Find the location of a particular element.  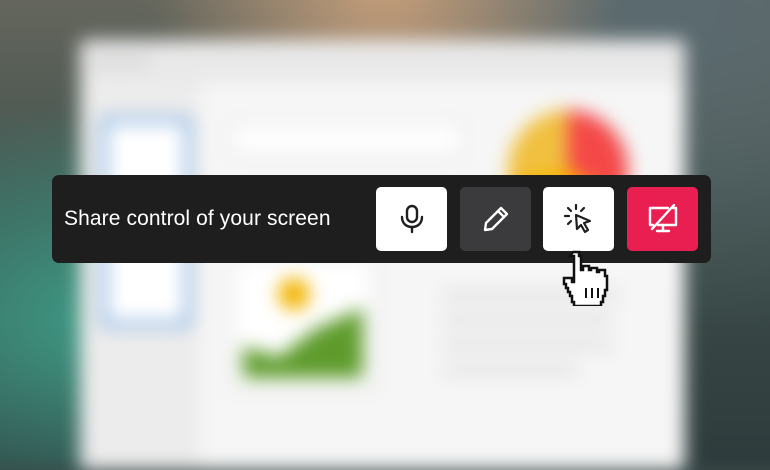

microphone-icon is located at coordinates (412, 219).